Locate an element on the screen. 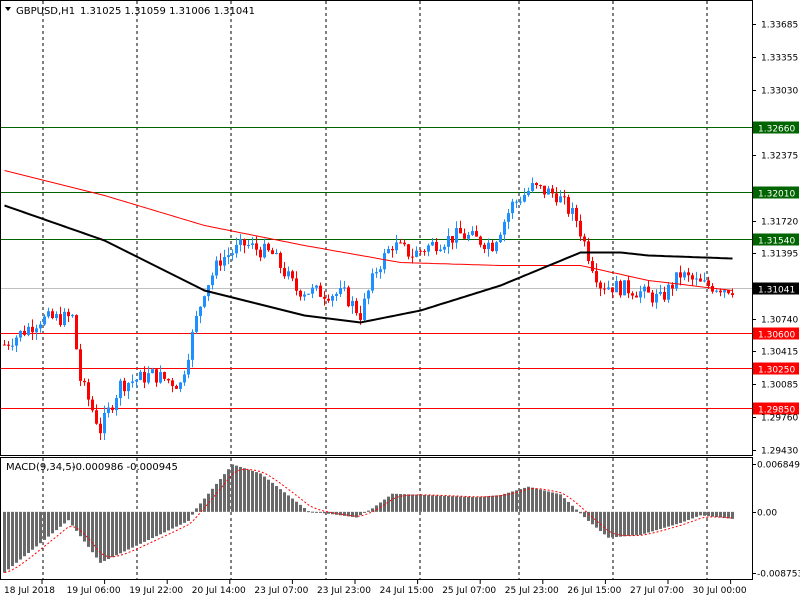 The height and width of the screenshot is (600, 800). level-price-label: 1.31540 is located at coordinates (776, 242).